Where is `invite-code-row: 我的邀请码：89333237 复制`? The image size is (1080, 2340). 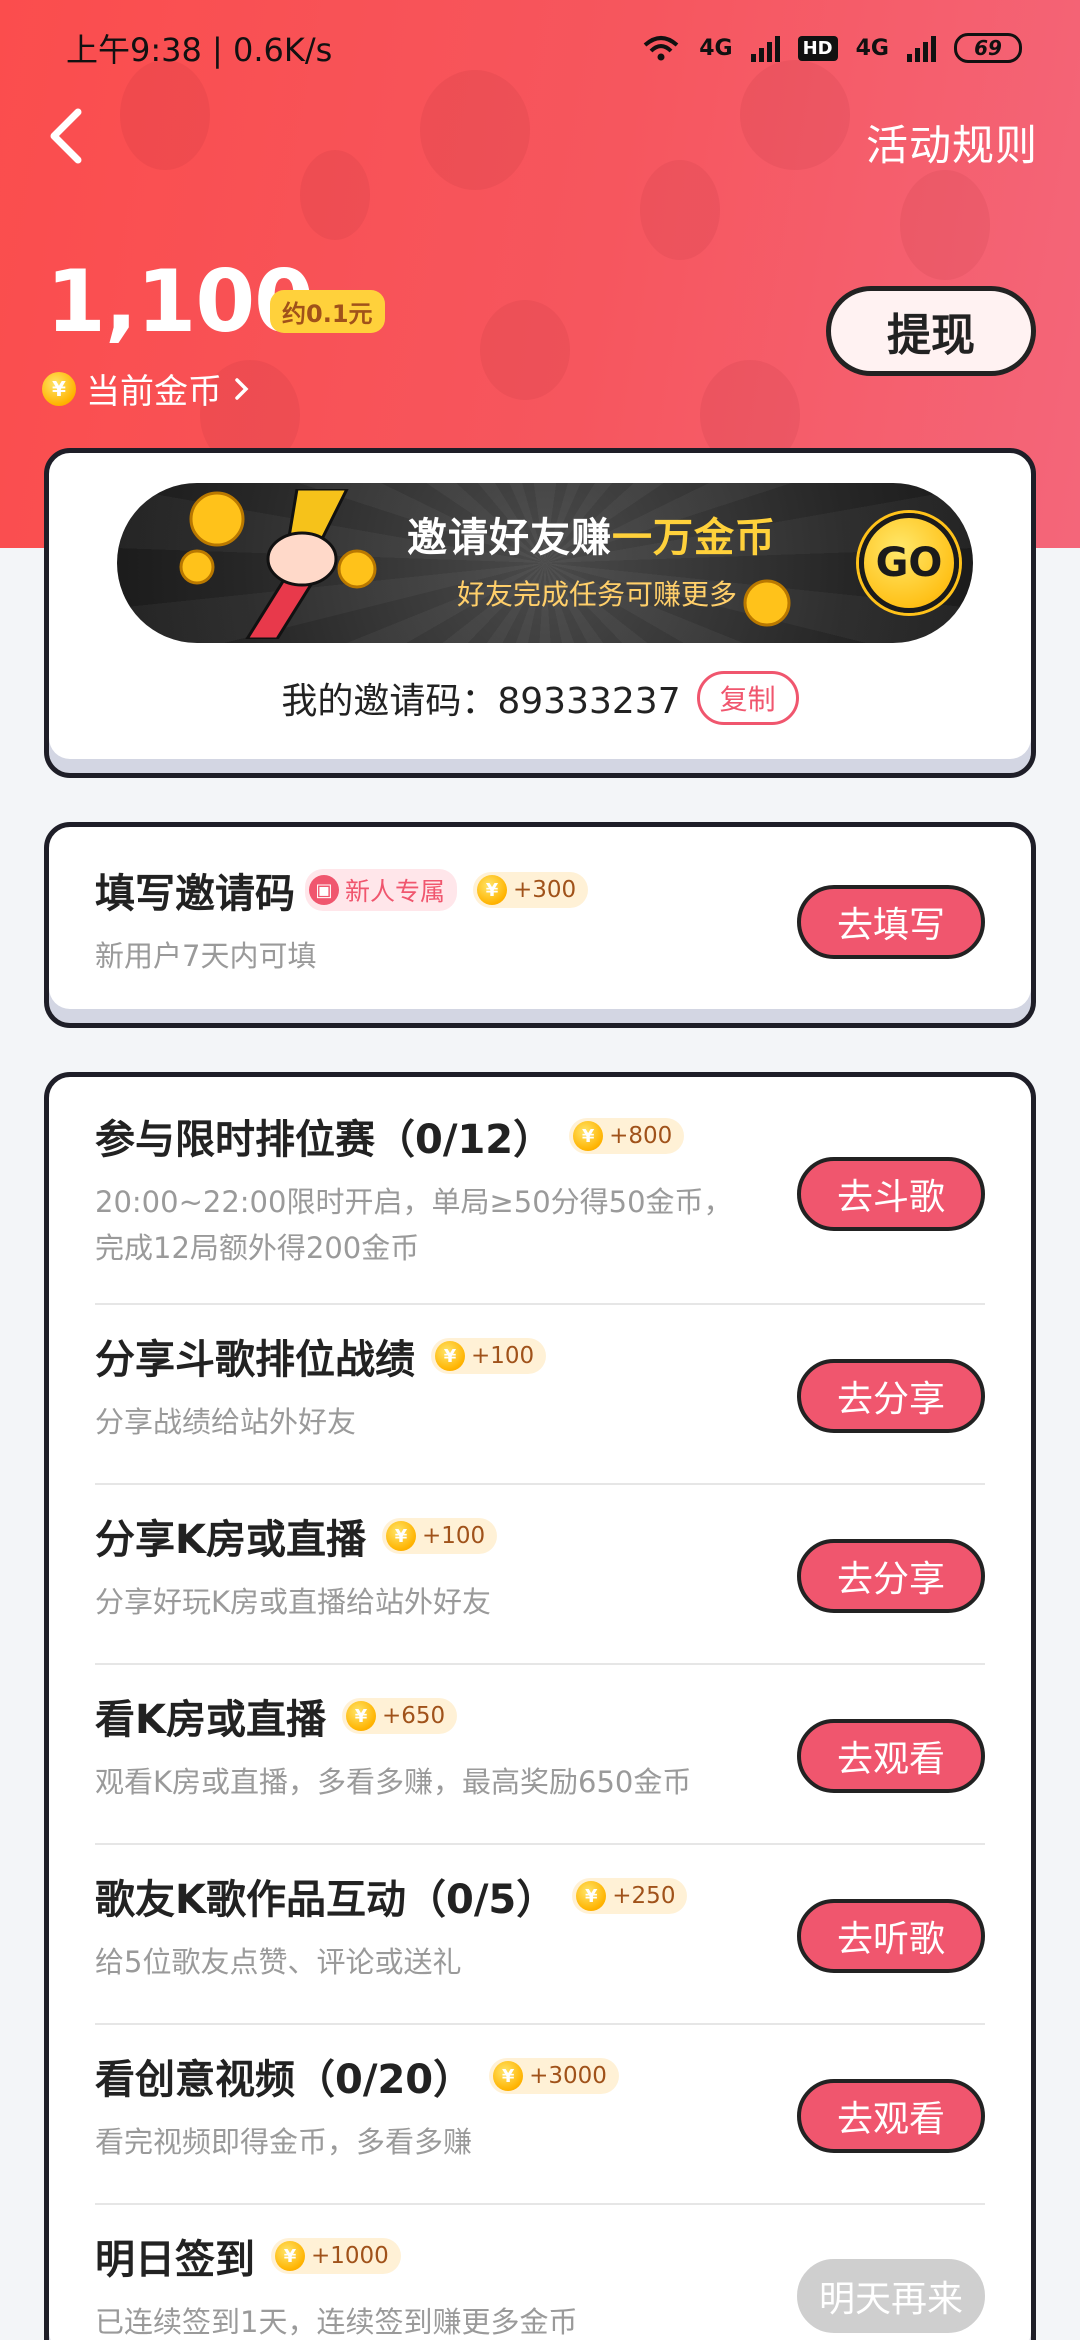
invite-code-row: 我的邀请码：89333237 复制 is located at coordinates (540, 698).